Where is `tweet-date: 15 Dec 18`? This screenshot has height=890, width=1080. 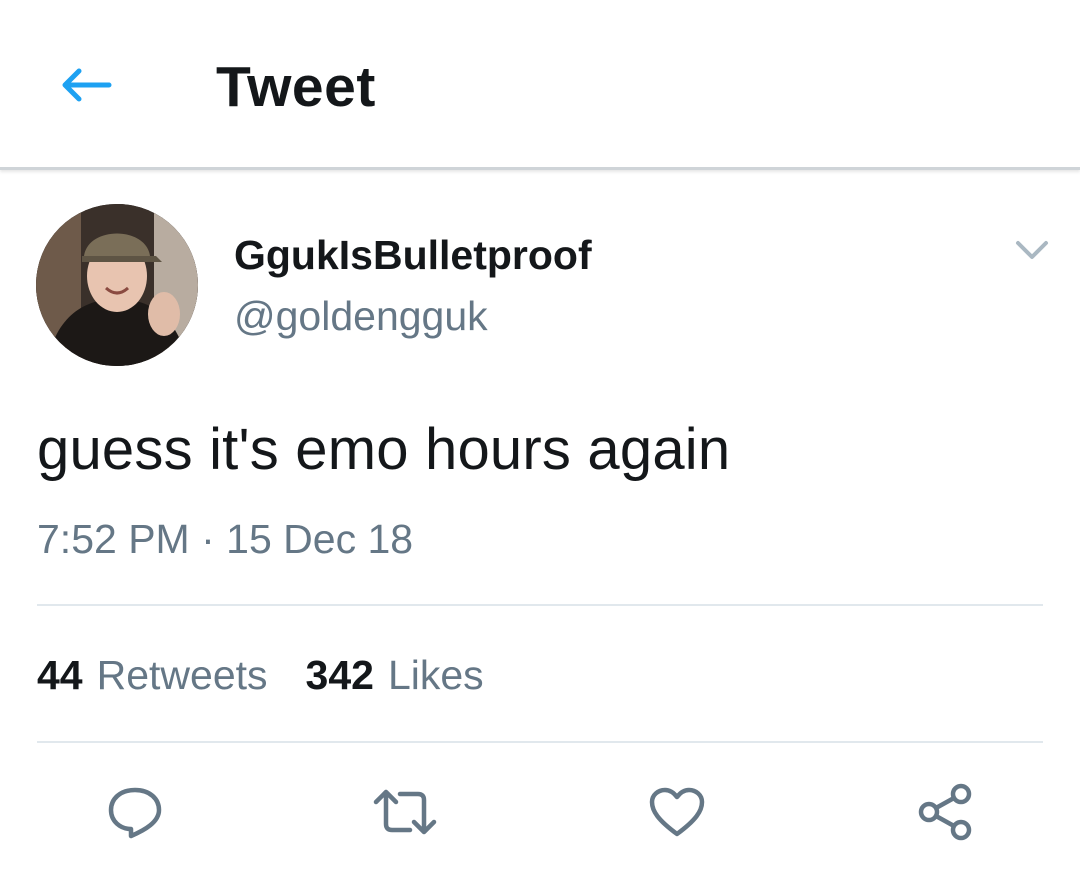
tweet-date: 15 Dec 18 is located at coordinates (320, 539).